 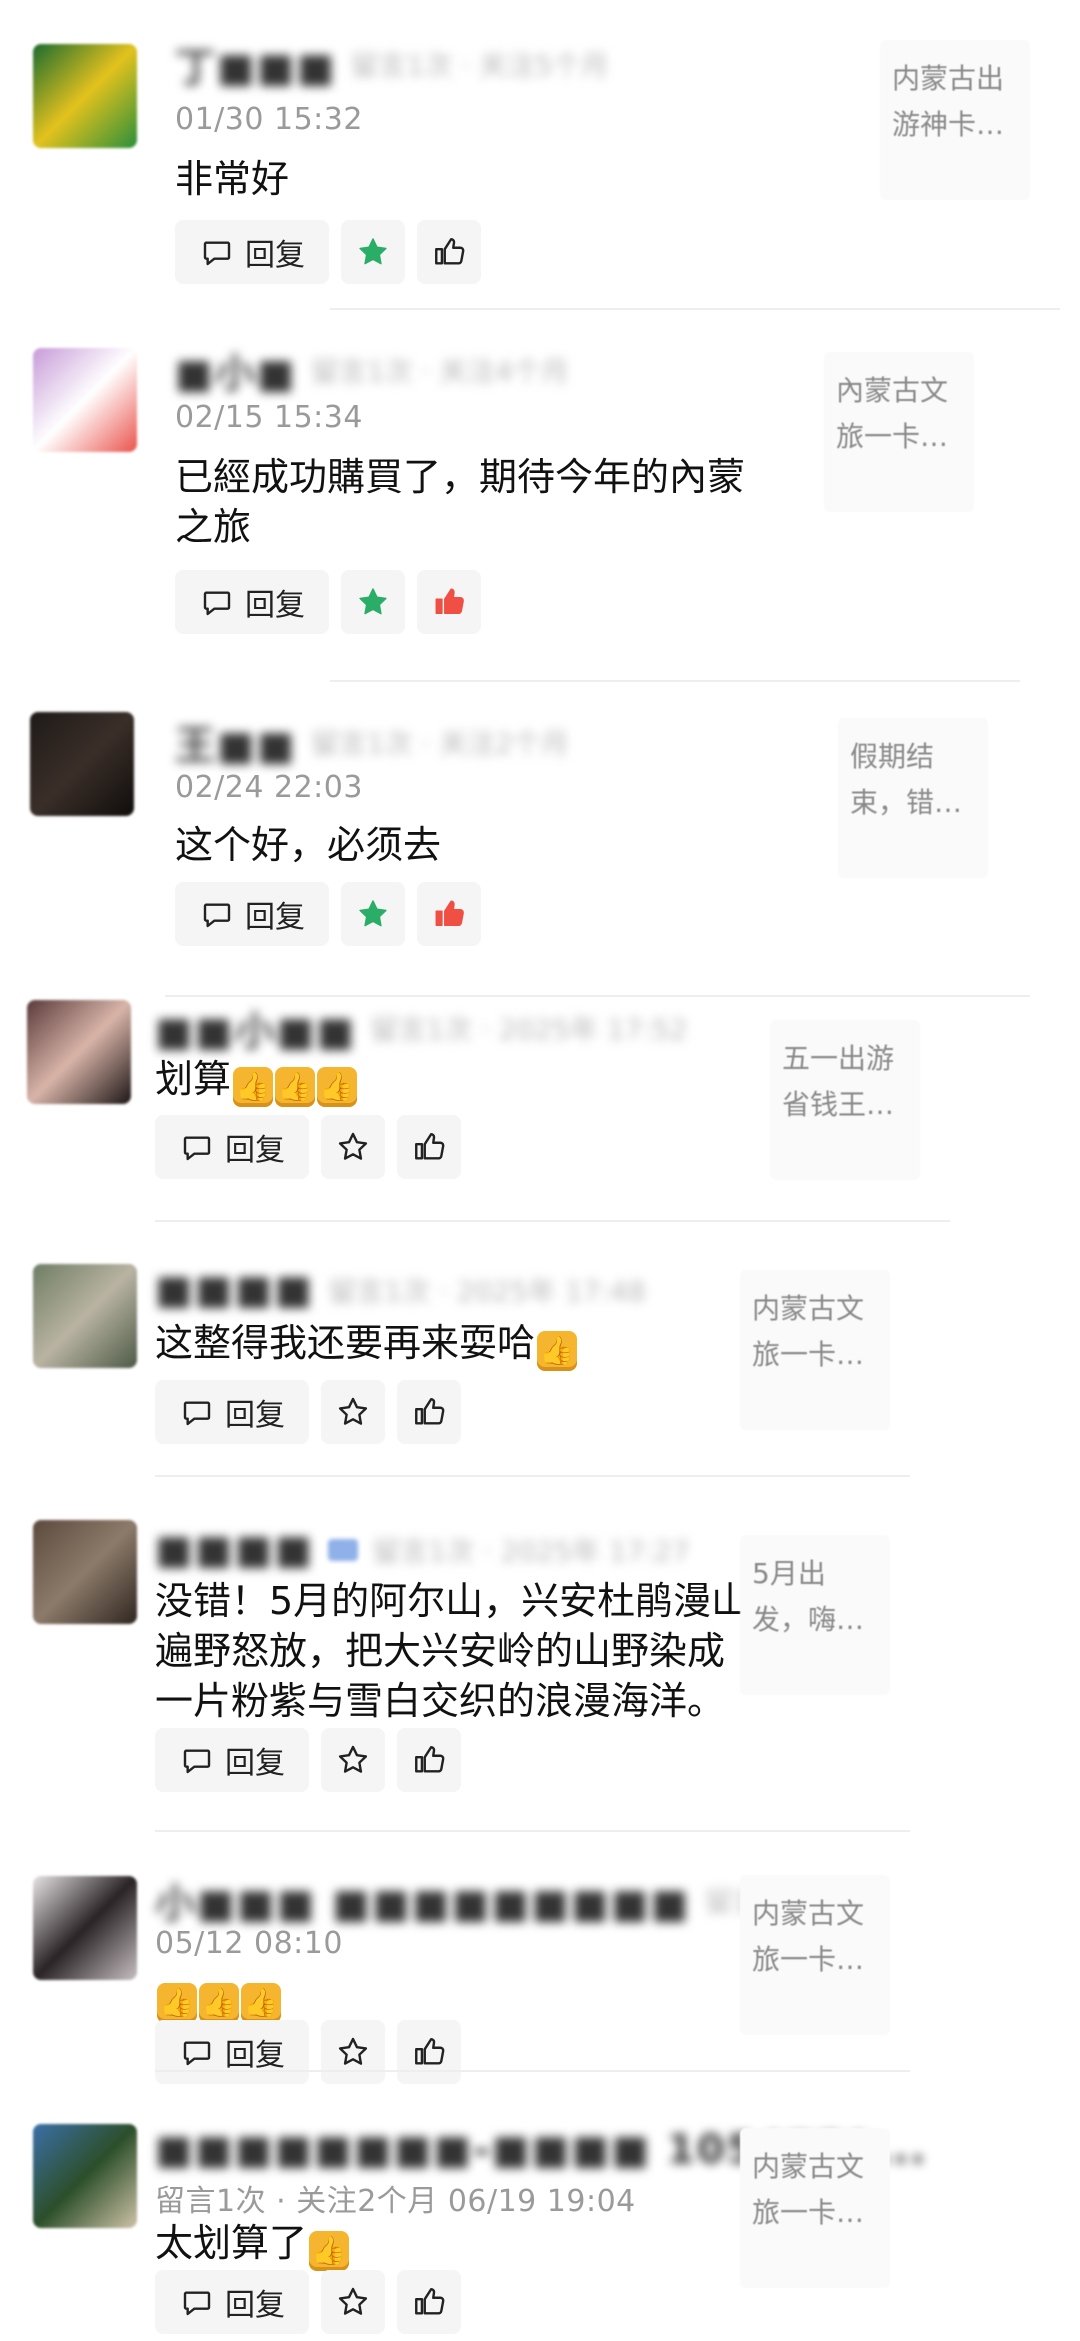 I want to click on comment-line: 划算 👍 👍 👍, so click(x=256, y=1081).